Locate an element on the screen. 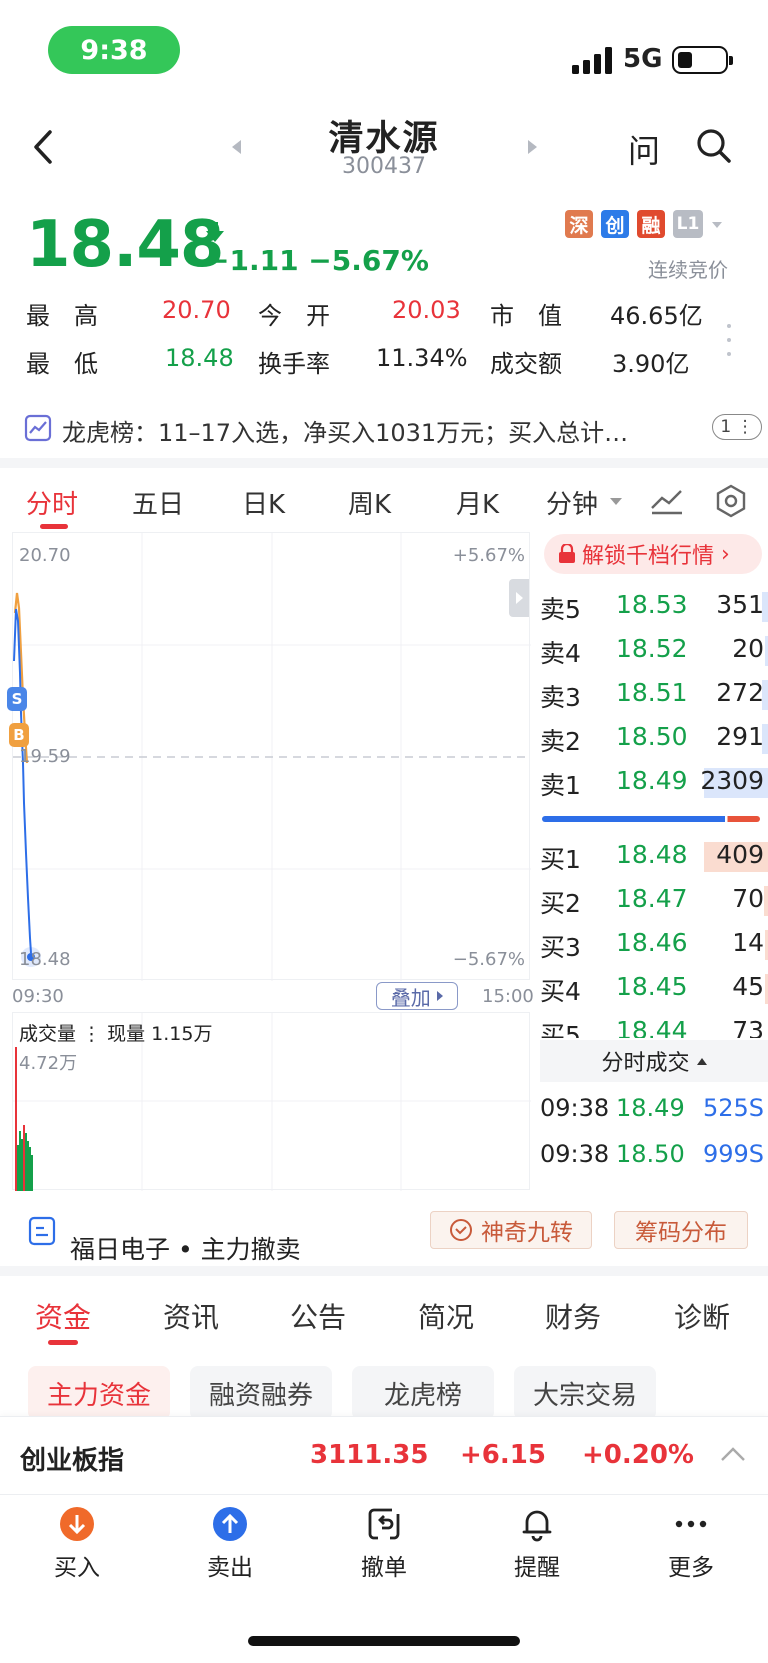 This screenshot has height=1663, width=768. lock-icon is located at coordinates (567, 553).